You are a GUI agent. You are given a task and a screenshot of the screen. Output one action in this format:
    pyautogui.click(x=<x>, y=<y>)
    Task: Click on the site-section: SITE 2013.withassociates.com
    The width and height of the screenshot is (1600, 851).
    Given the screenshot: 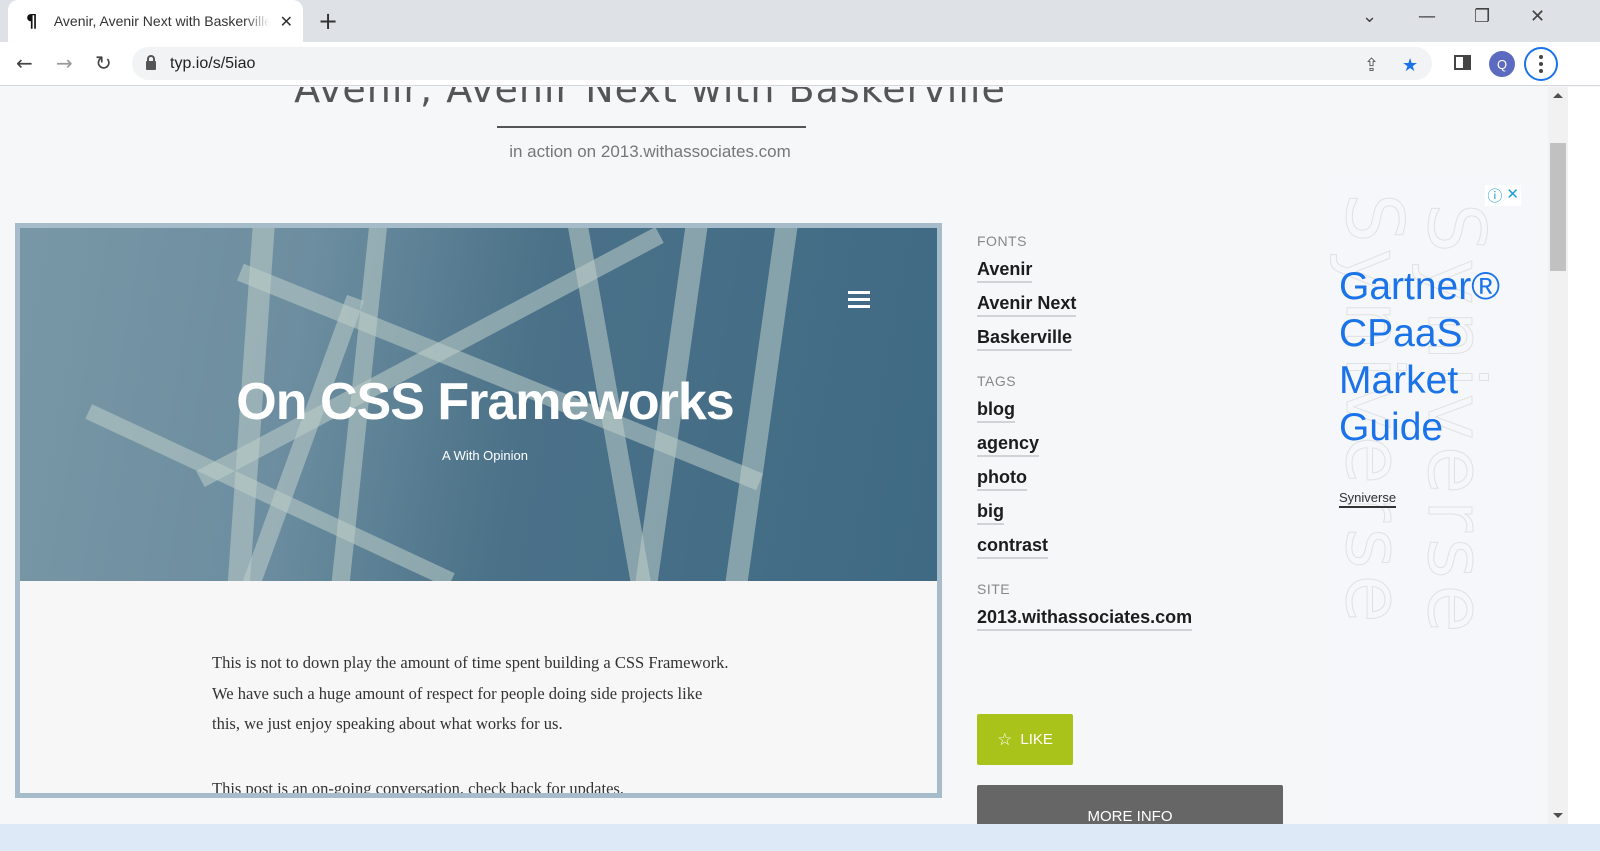 What is the action you would take?
    pyautogui.click(x=1137, y=606)
    